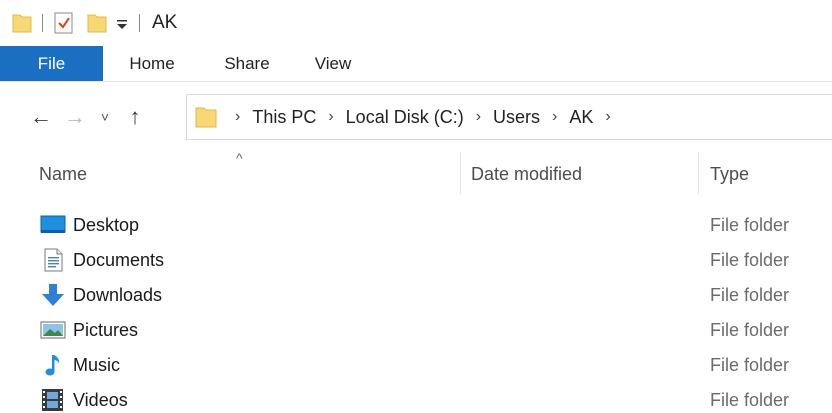  I want to click on music-icon, so click(53, 365).